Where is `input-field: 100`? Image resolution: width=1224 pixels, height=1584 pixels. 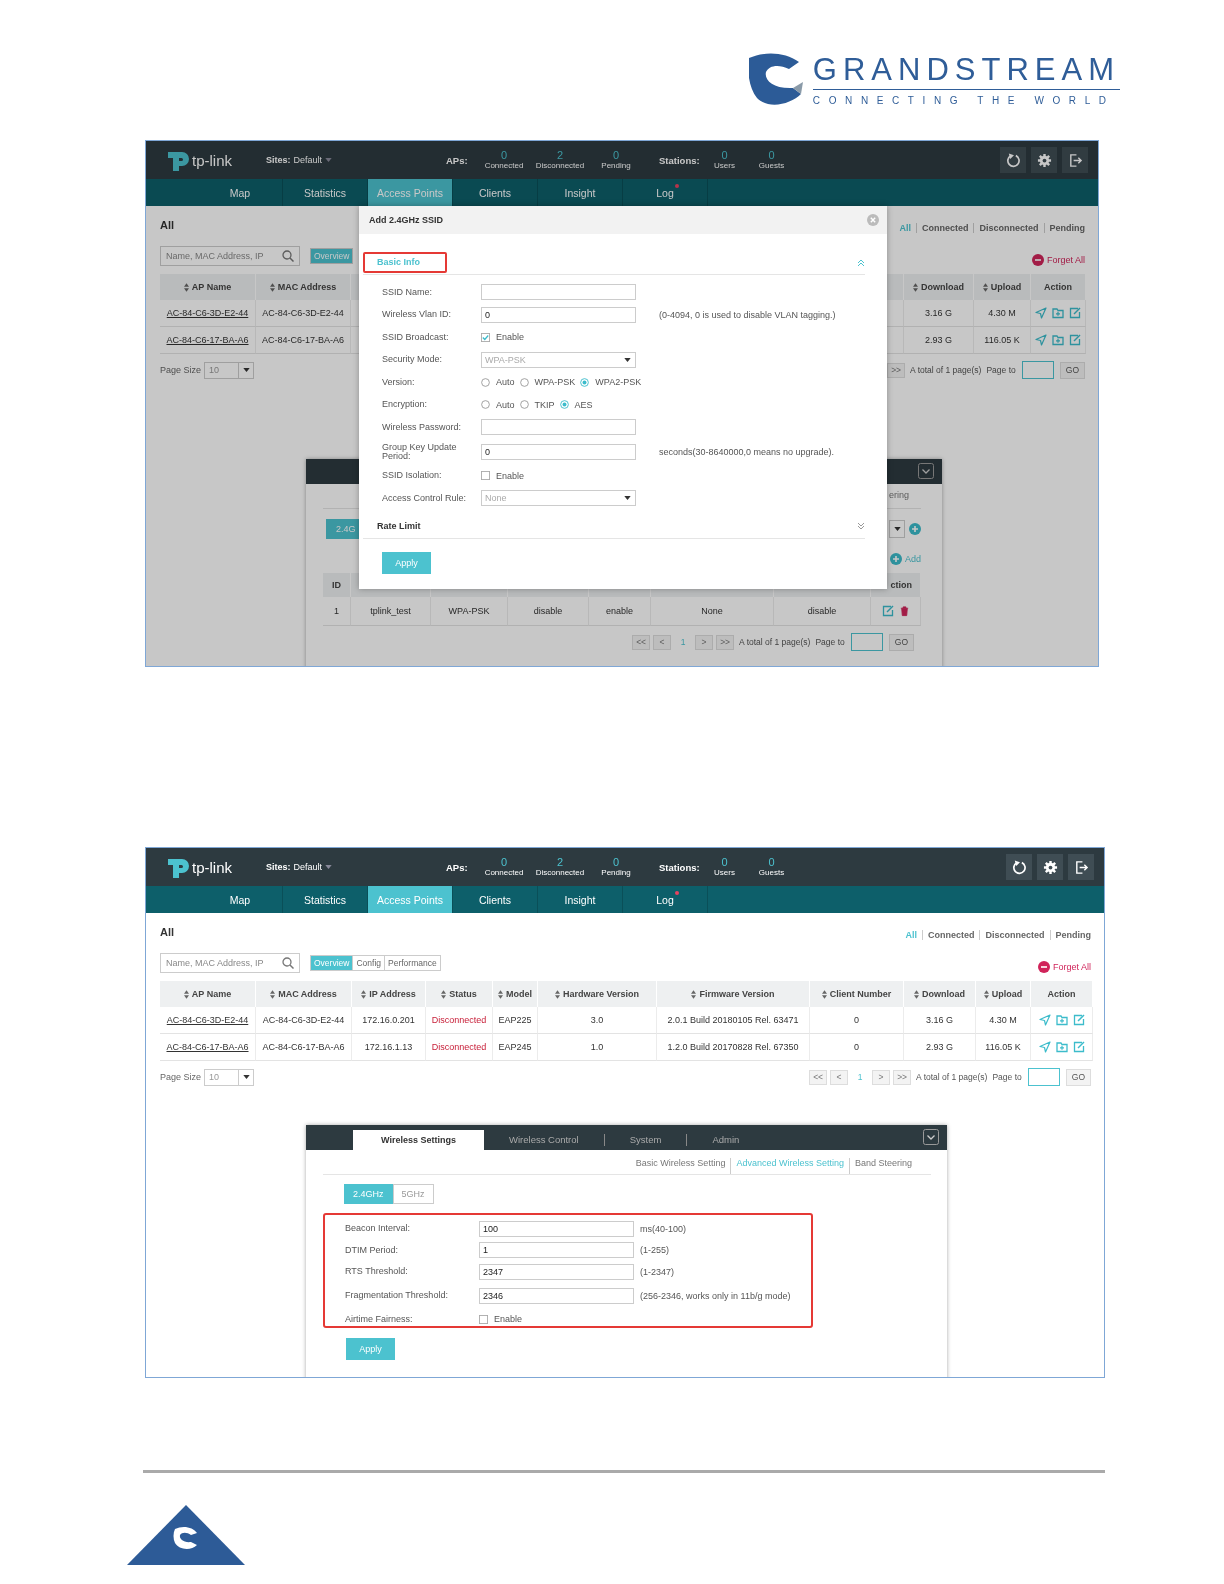 input-field: 100 is located at coordinates (556, 1228).